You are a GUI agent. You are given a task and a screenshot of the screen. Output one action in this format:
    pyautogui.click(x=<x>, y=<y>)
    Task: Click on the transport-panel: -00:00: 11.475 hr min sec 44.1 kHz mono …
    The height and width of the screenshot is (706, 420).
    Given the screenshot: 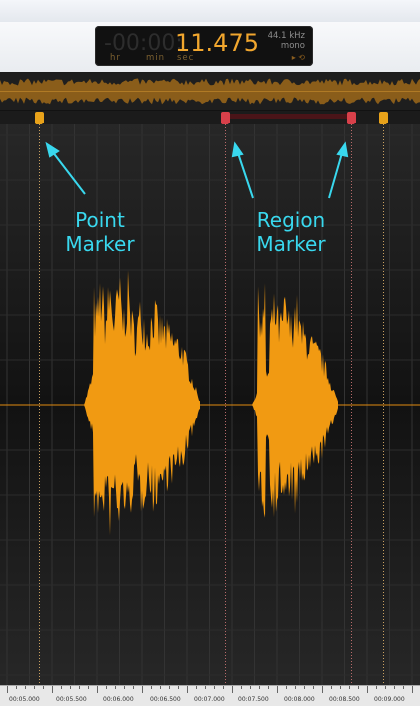 What is the action you would take?
    pyautogui.click(x=210, y=47)
    